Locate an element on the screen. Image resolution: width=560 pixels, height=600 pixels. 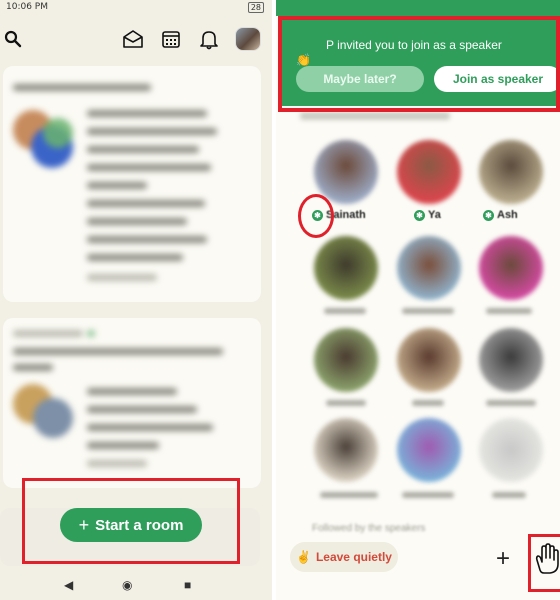
room-card is located at coordinates (132, 403).